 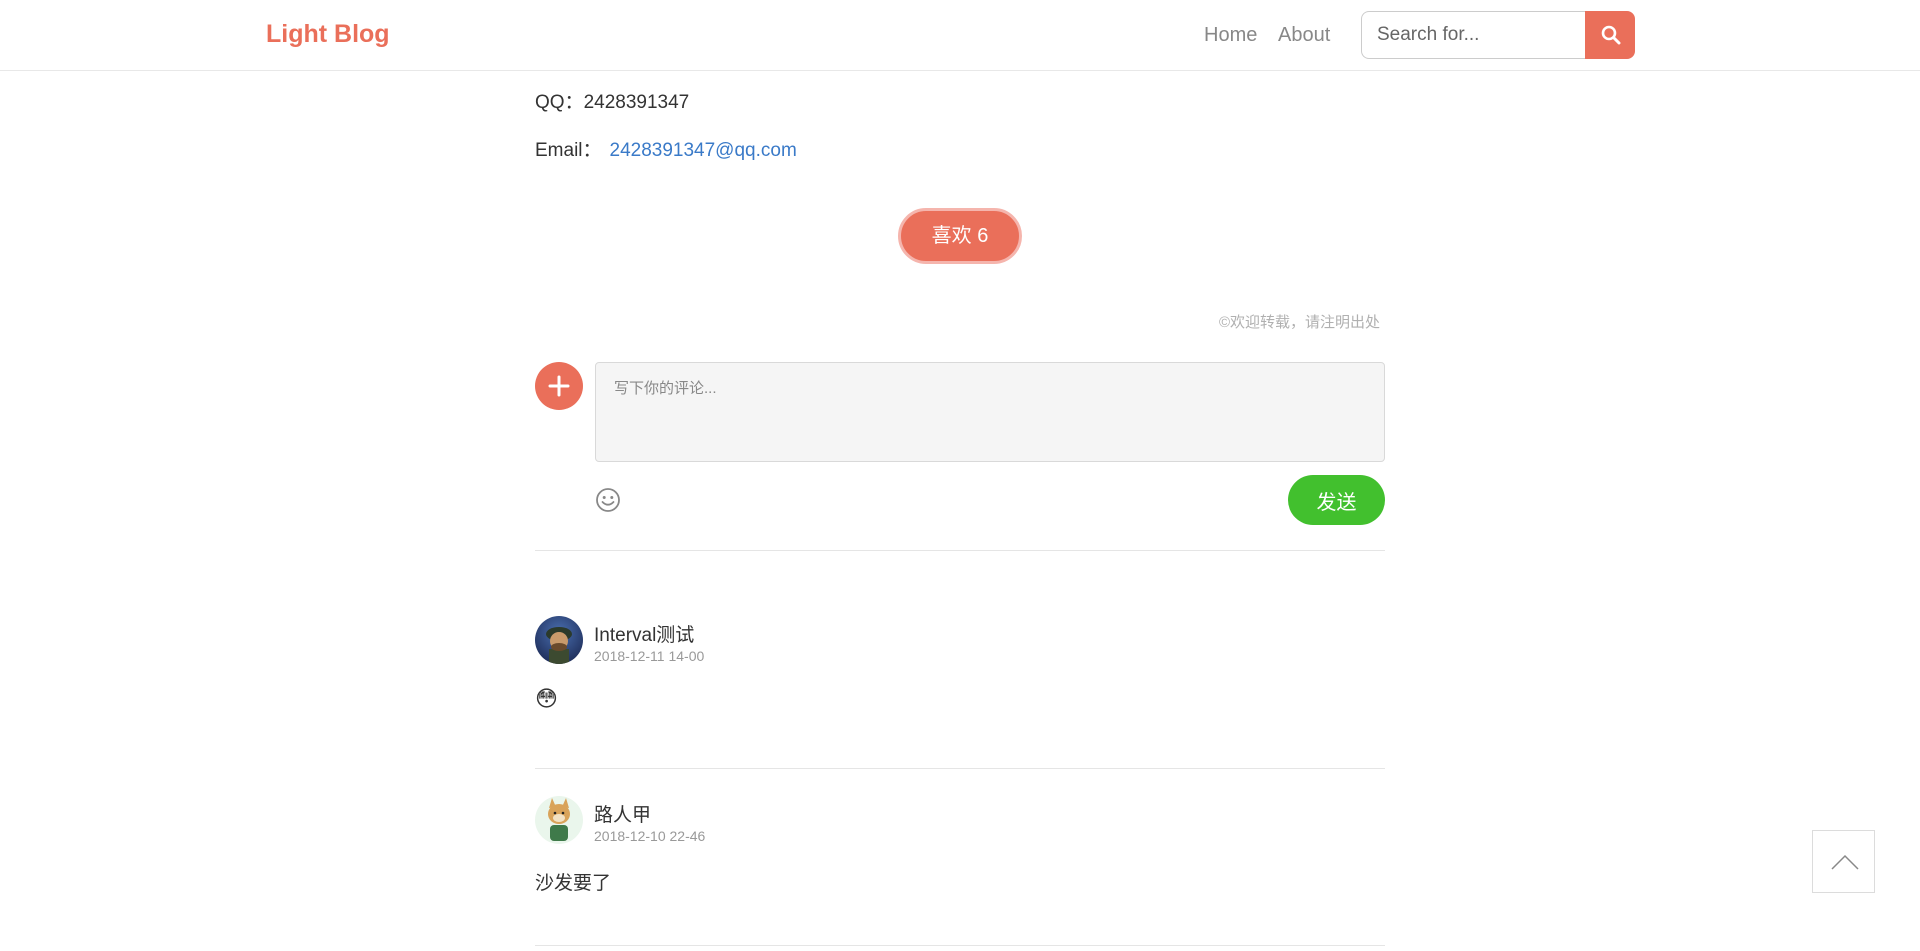 What do you see at coordinates (649, 656) in the screenshot?
I see `comment-time: 2018-12-11 14-00` at bounding box center [649, 656].